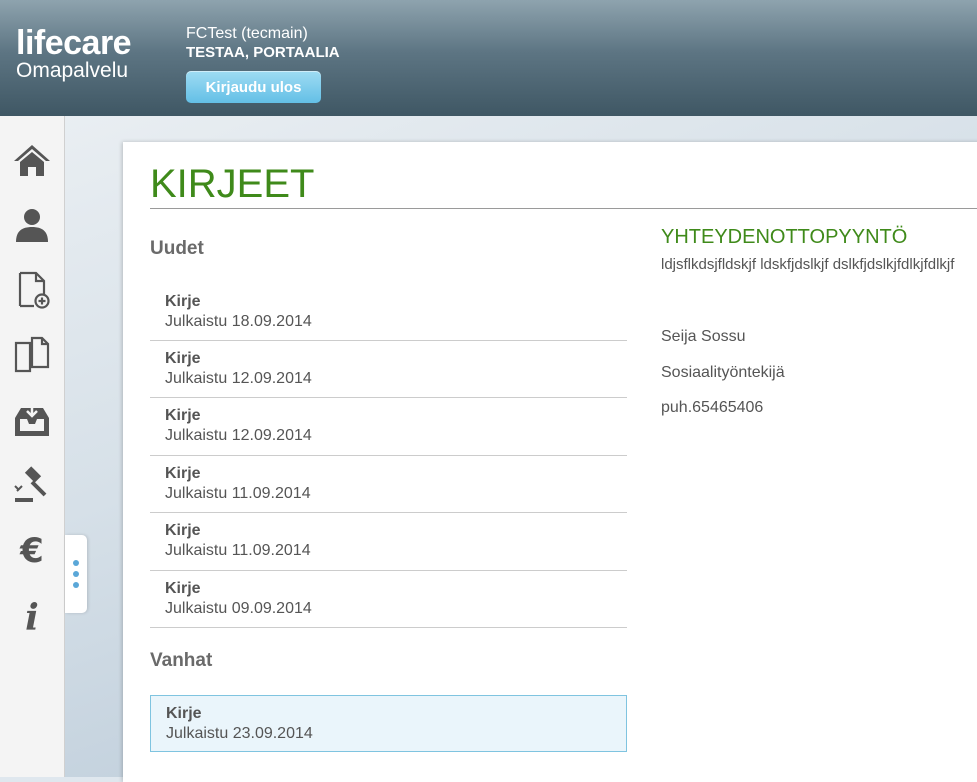  I want to click on info-icon: i, so click(32, 616).